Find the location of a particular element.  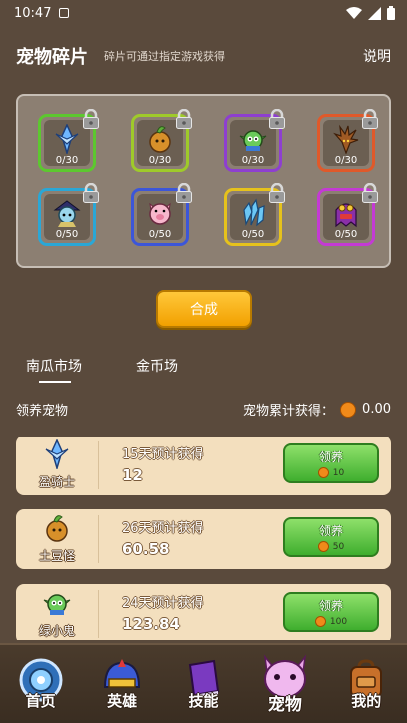

nav-home: 首页 is located at coordinates (41, 684).